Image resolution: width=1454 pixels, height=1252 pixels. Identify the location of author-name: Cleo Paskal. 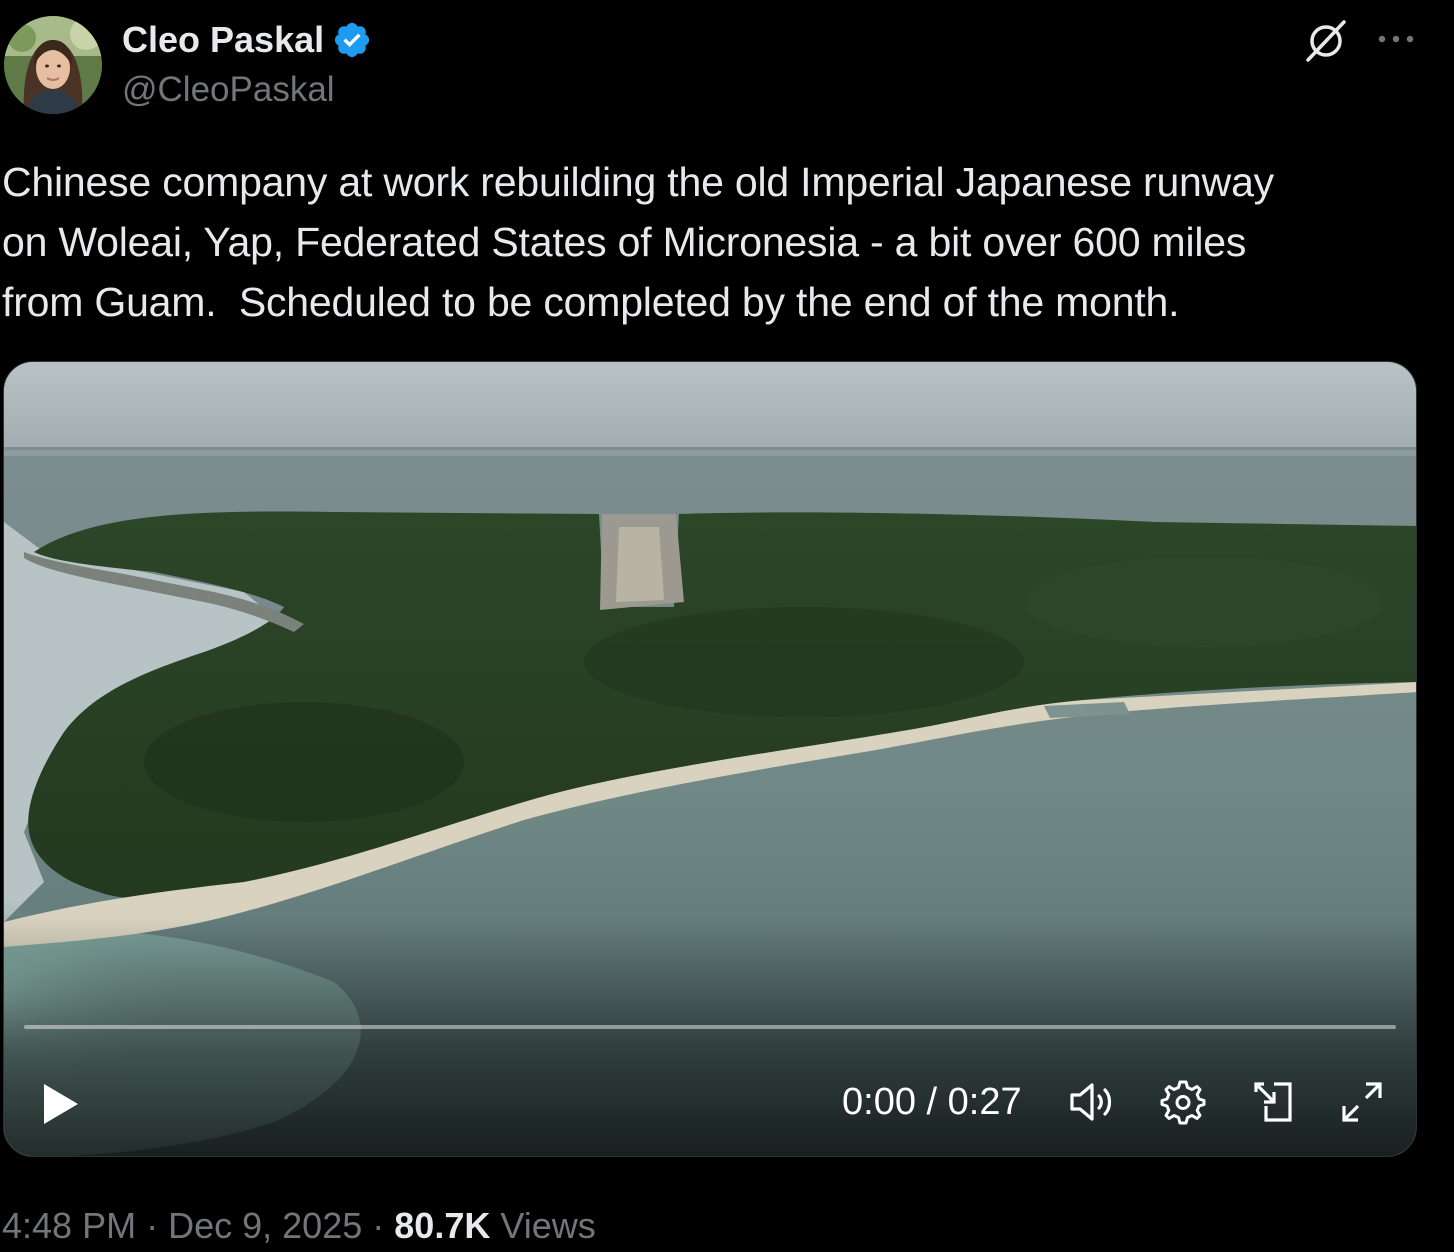
(247, 40).